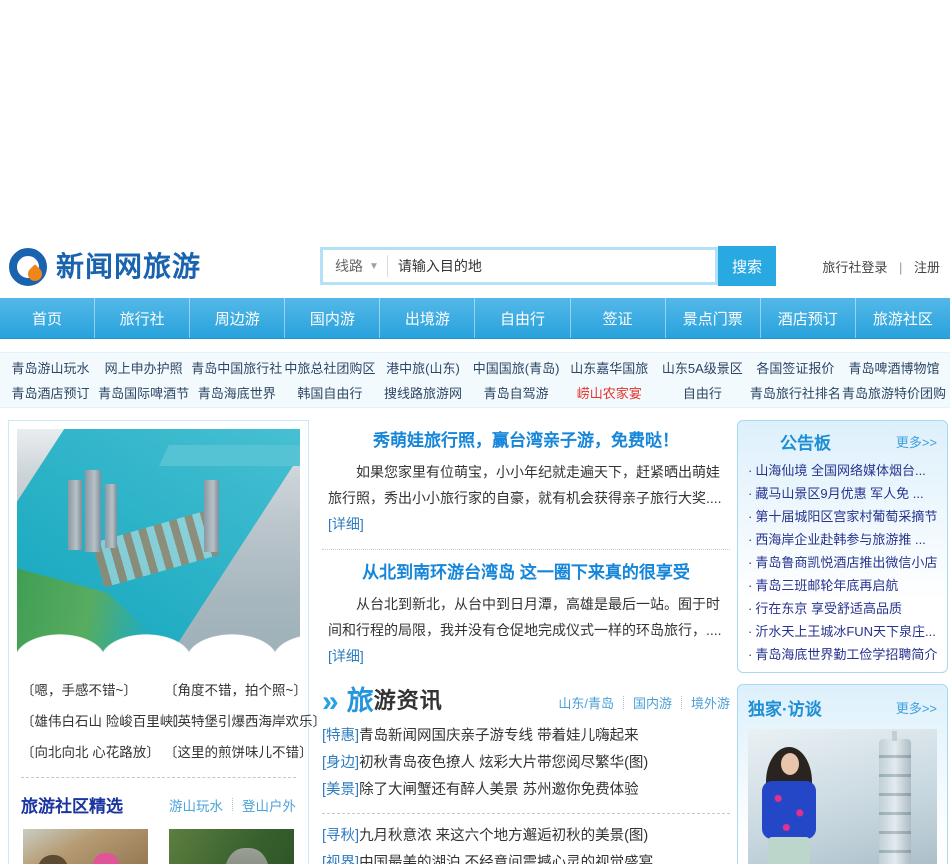  What do you see at coordinates (789, 850) in the screenshot?
I see `photo-person-shorts` at bounding box center [789, 850].